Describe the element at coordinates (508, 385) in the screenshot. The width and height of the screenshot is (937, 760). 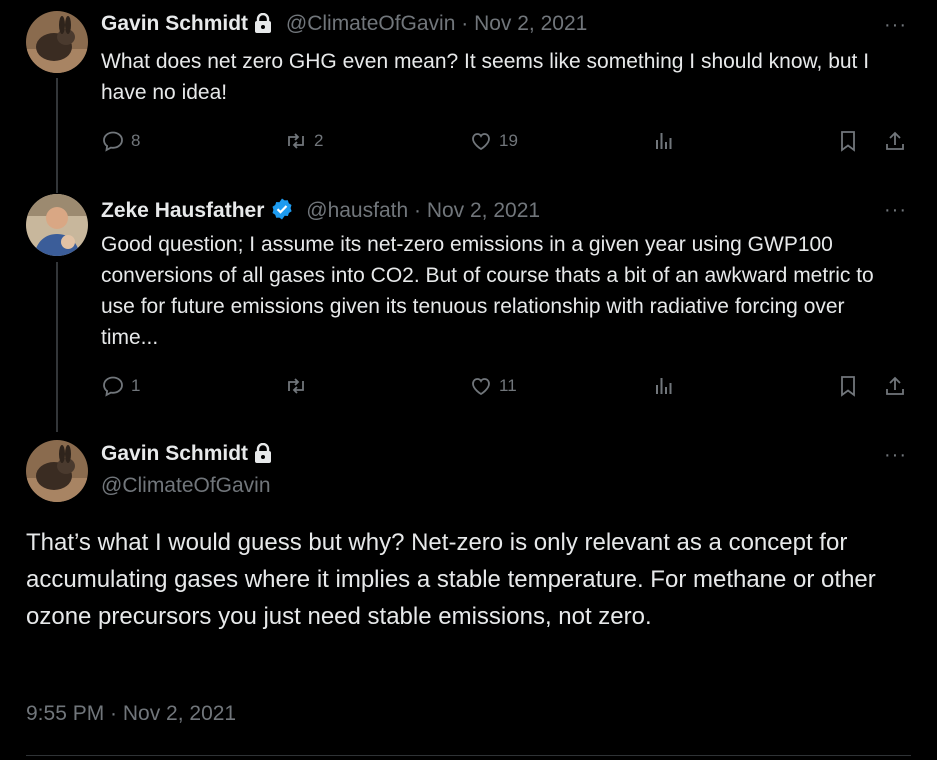
I see `like-count: 11` at that location.